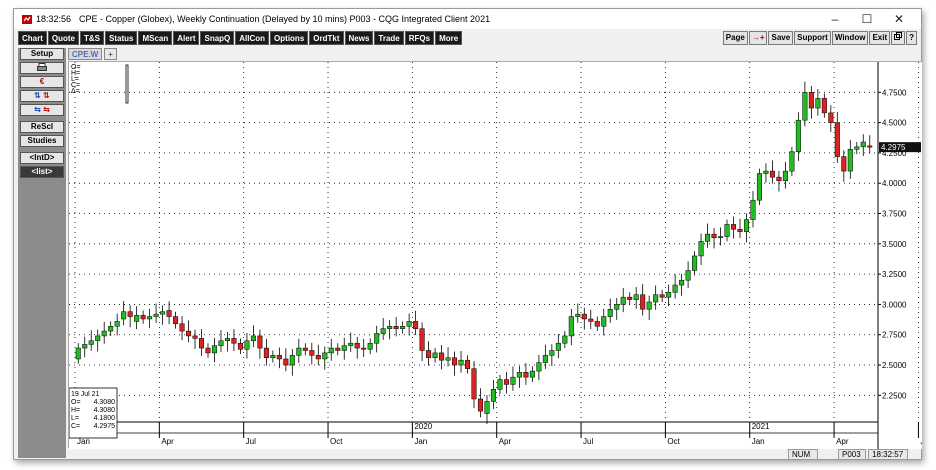 This screenshot has width=936, height=470. I want to click on save-button: Save, so click(781, 38).